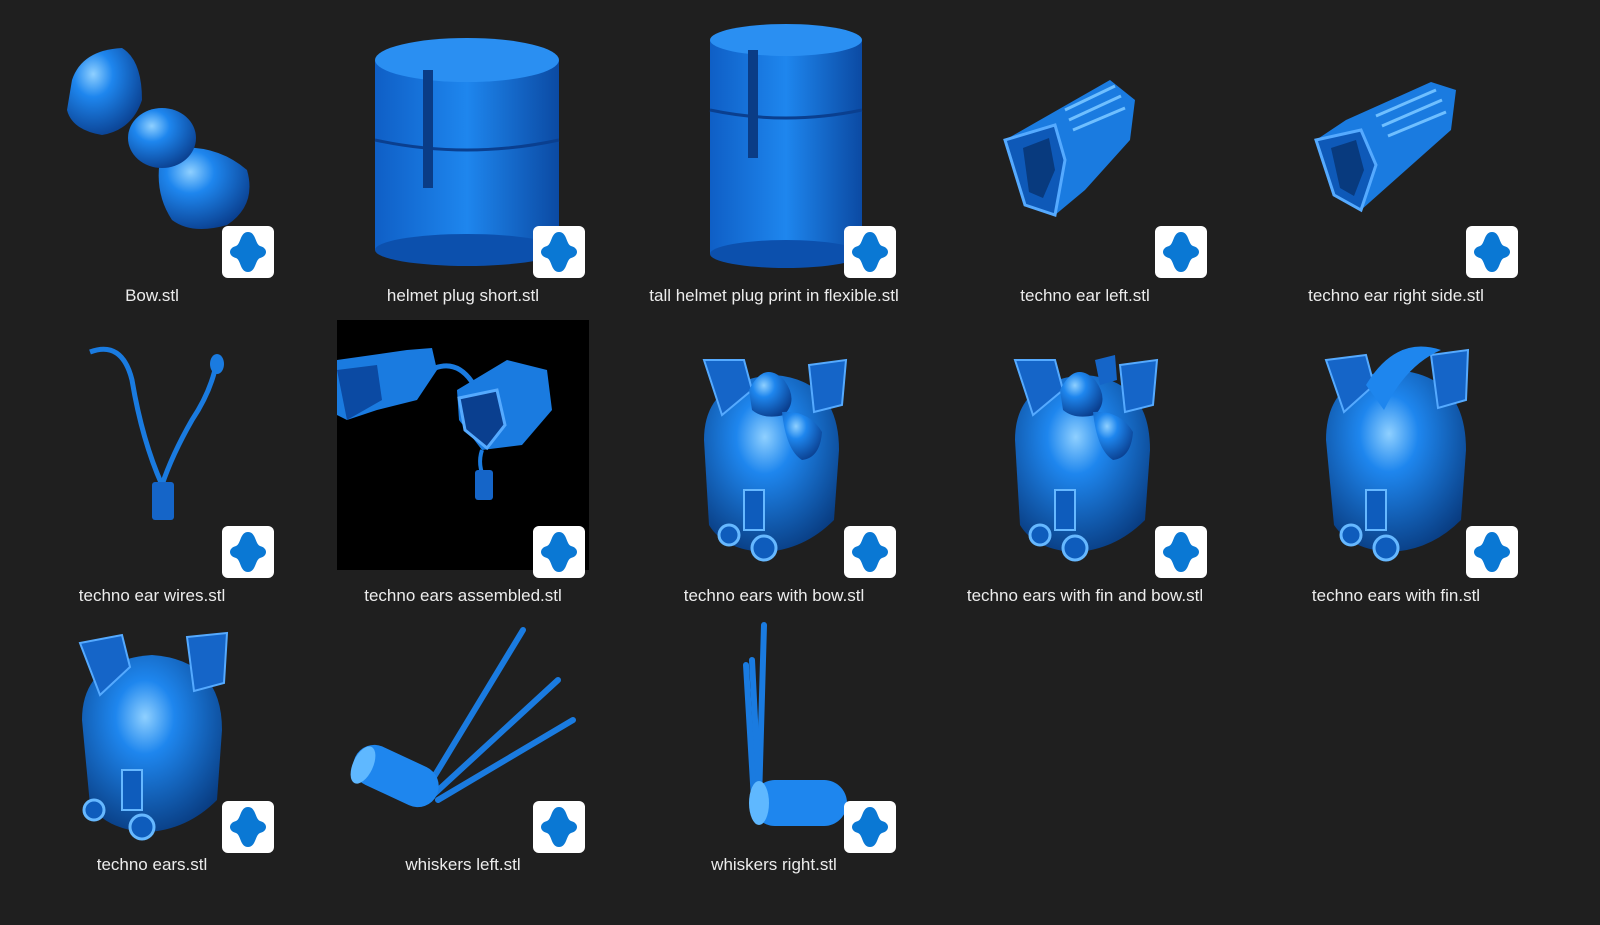 This screenshot has width=1600, height=925. What do you see at coordinates (1396, 595) in the screenshot?
I see `file-name: techno ears with fin.stl` at bounding box center [1396, 595].